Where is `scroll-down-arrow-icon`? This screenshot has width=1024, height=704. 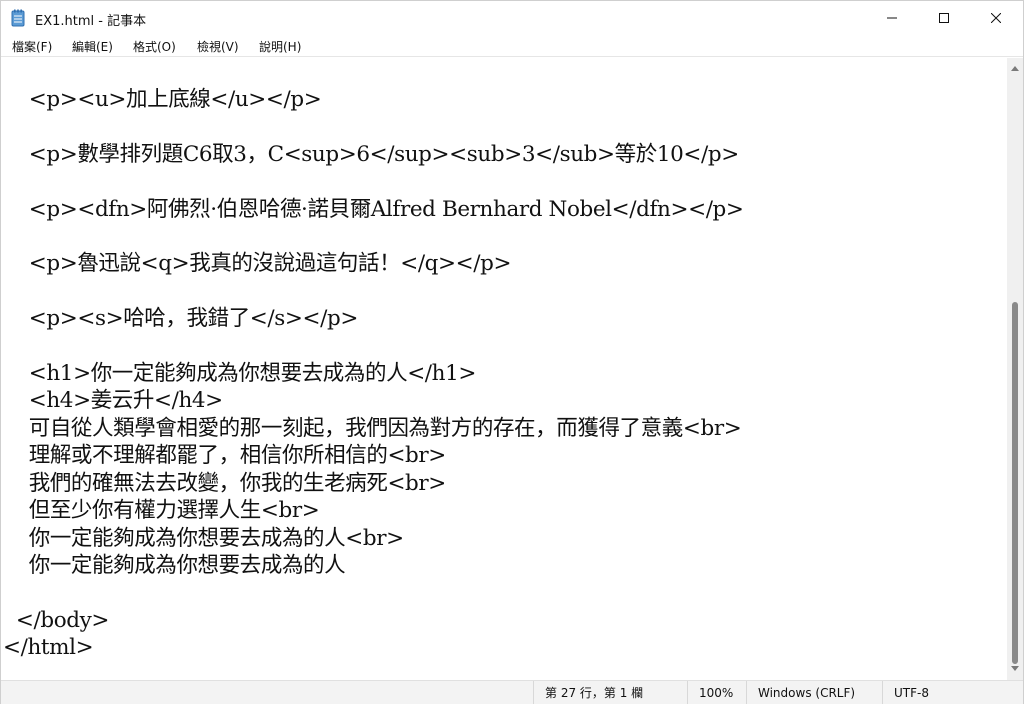
scroll-down-arrow-icon is located at coordinates (1015, 668).